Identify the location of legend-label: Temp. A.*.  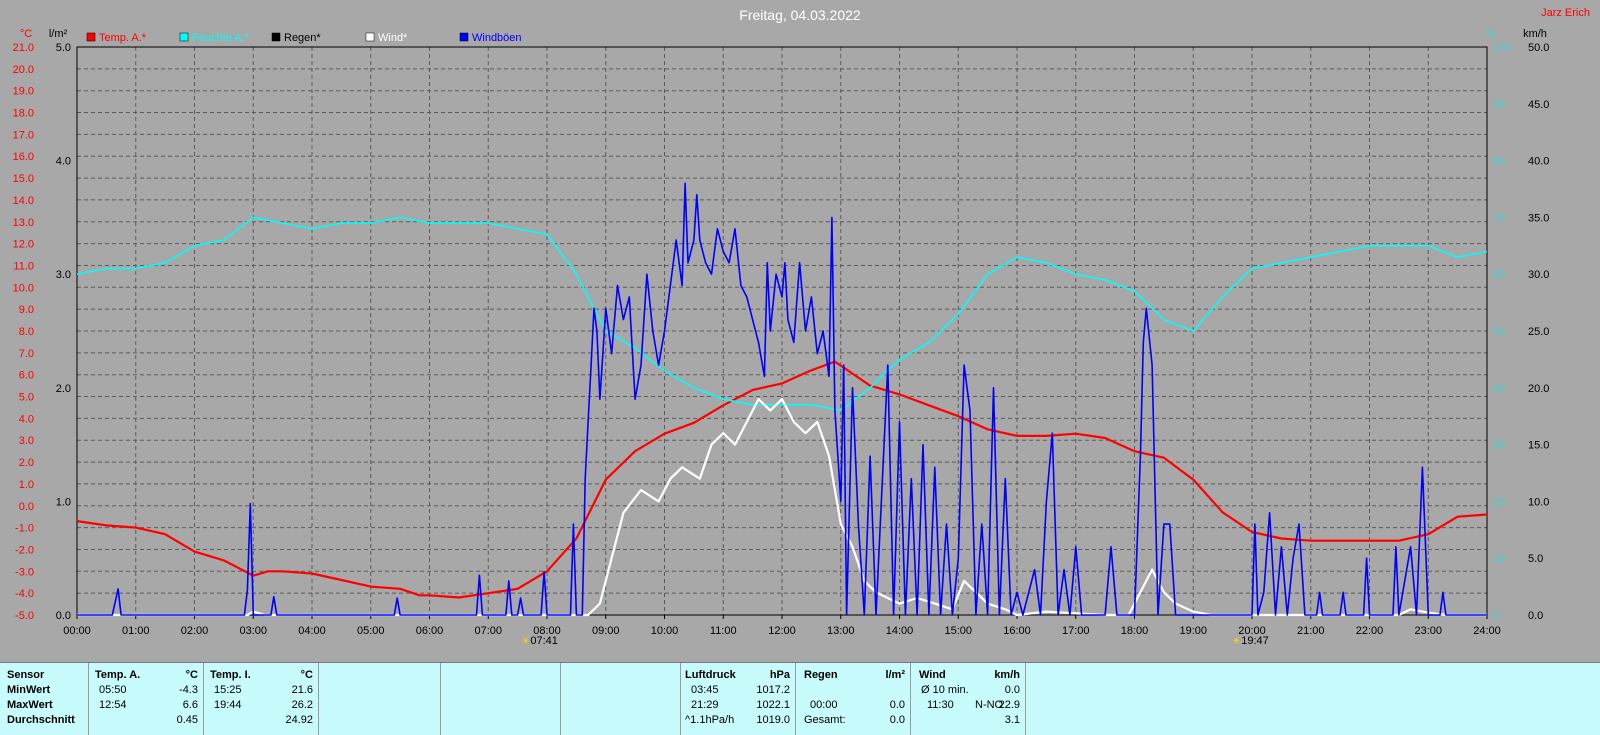
(123, 38).